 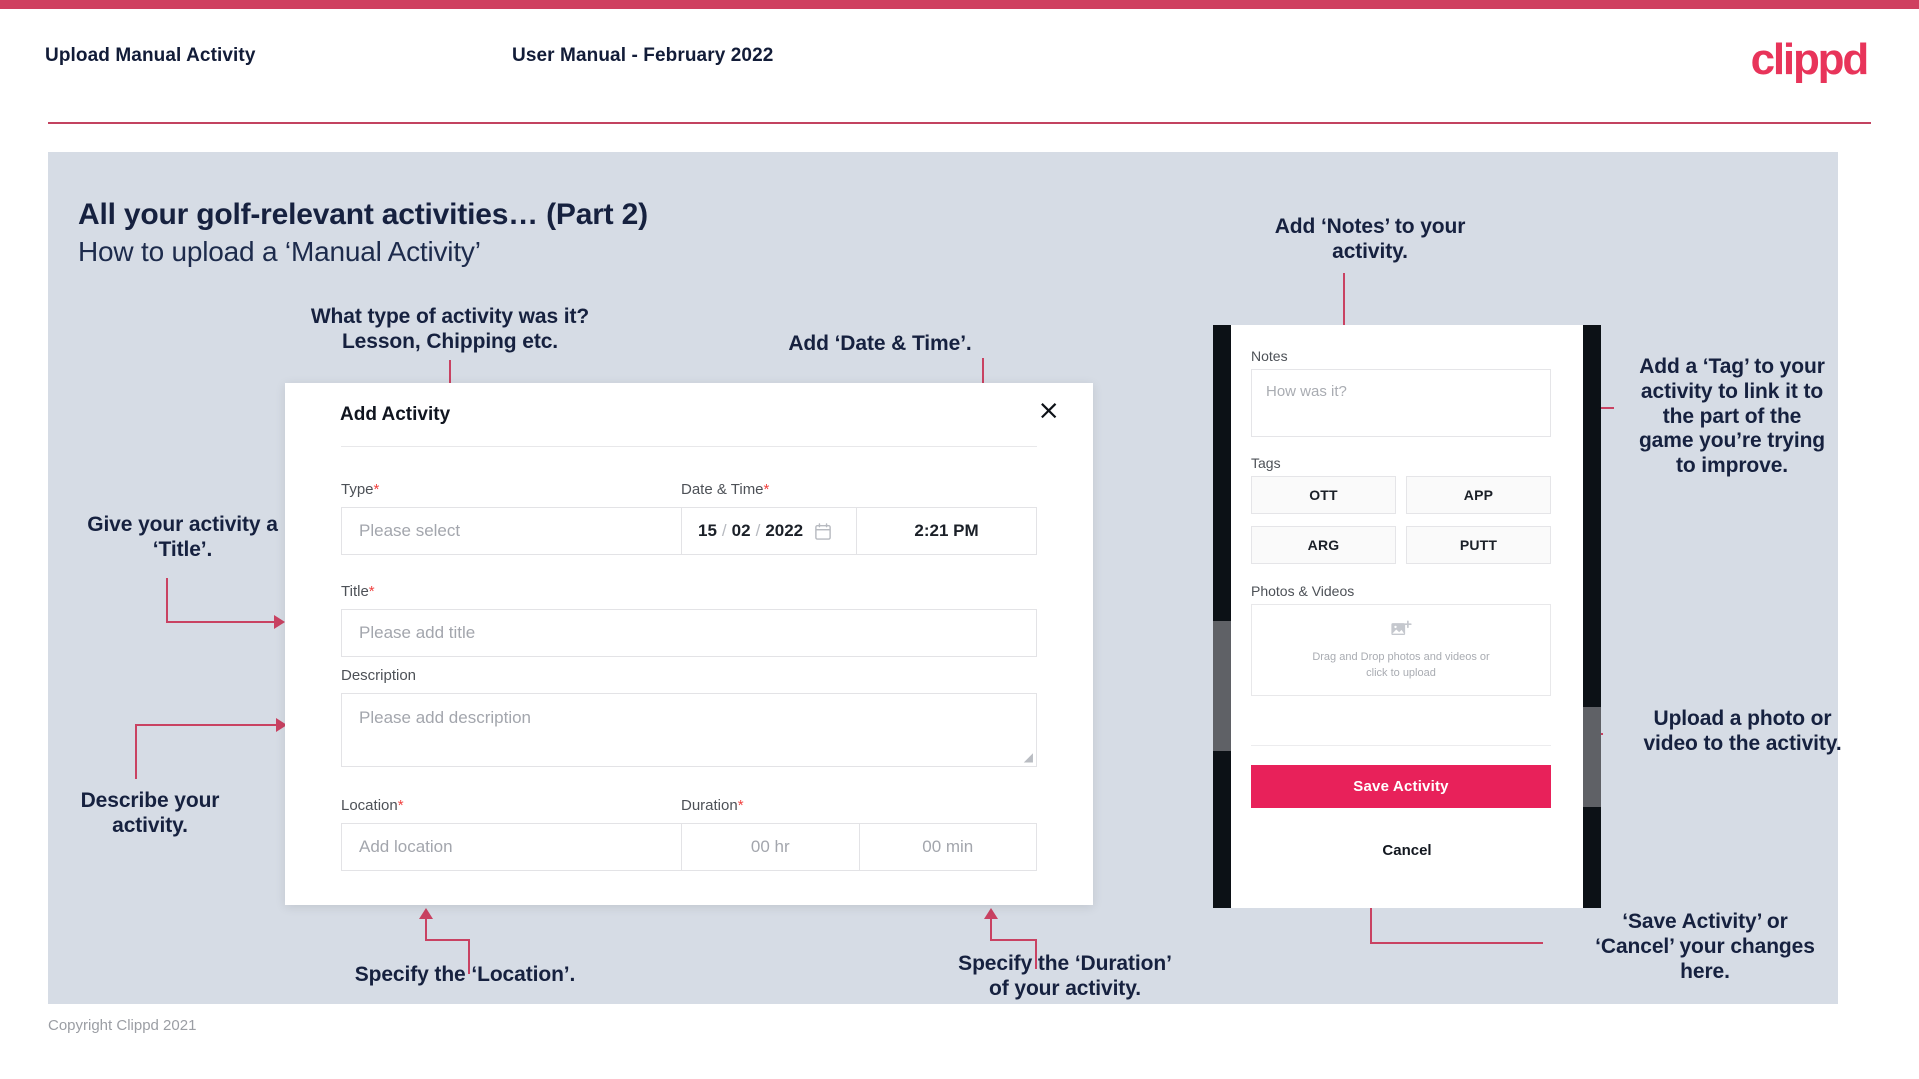 I want to click on tag-label-putt: PUTT, so click(x=1478, y=545).